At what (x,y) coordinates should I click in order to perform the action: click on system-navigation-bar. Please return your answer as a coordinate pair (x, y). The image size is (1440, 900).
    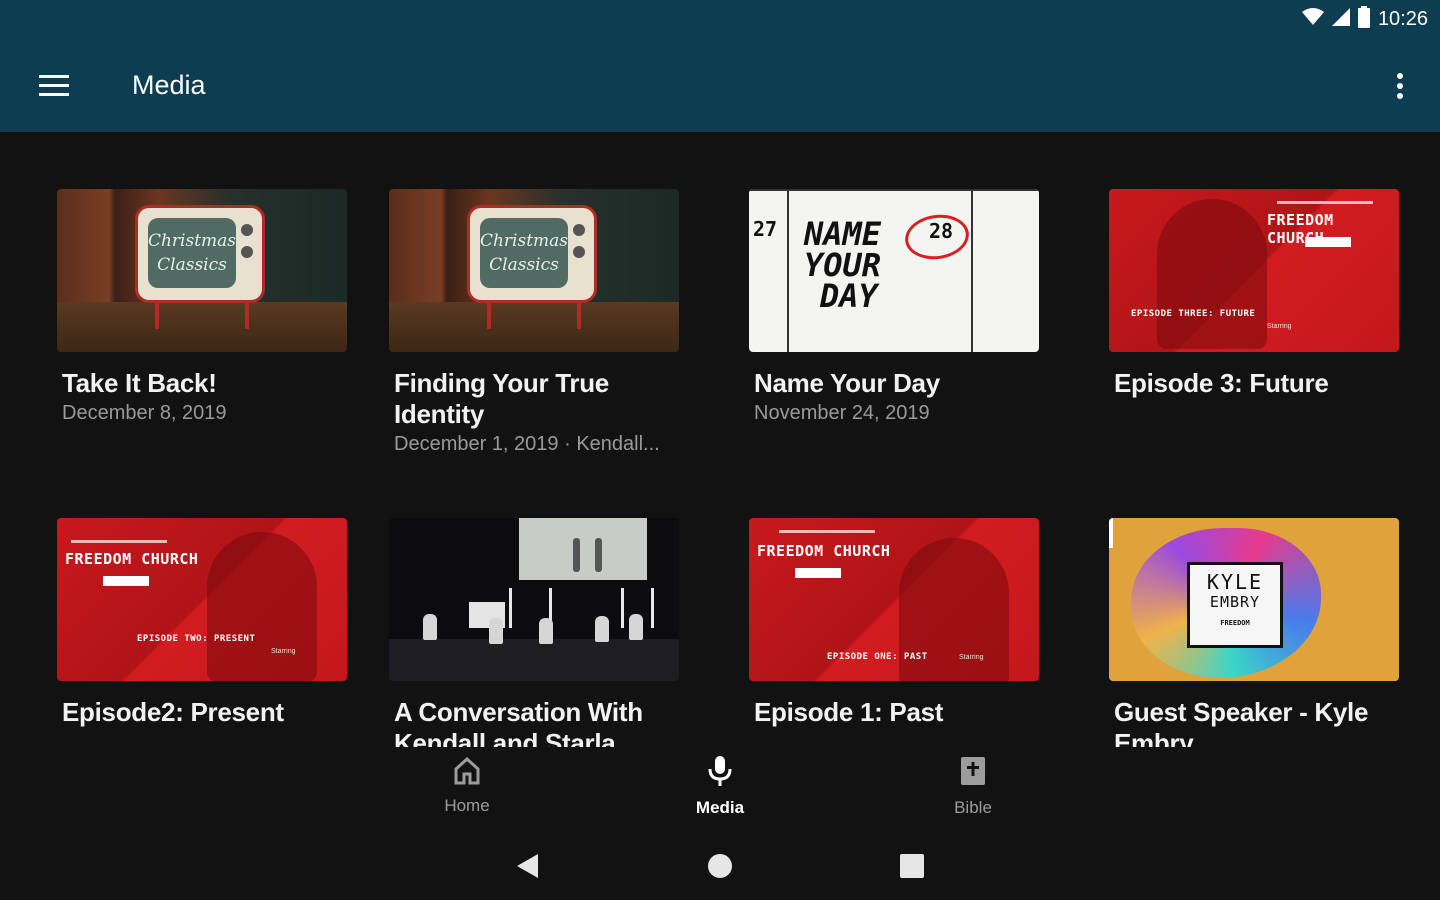
    Looking at the image, I should click on (720, 867).